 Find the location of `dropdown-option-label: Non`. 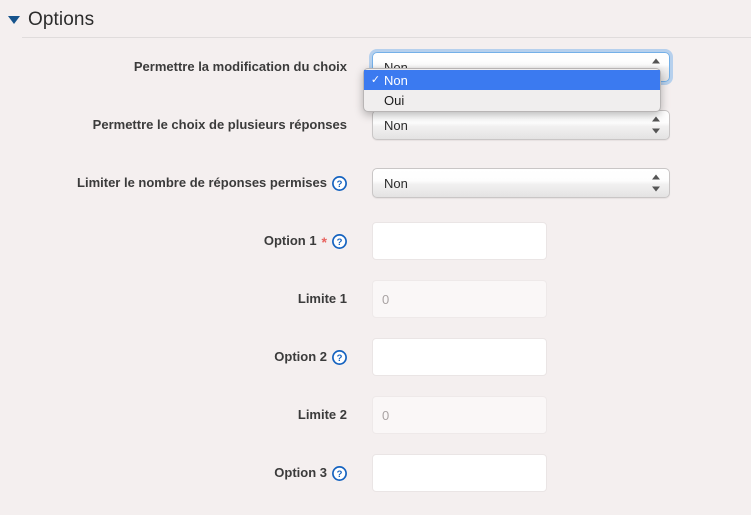

dropdown-option-label: Non is located at coordinates (396, 80).